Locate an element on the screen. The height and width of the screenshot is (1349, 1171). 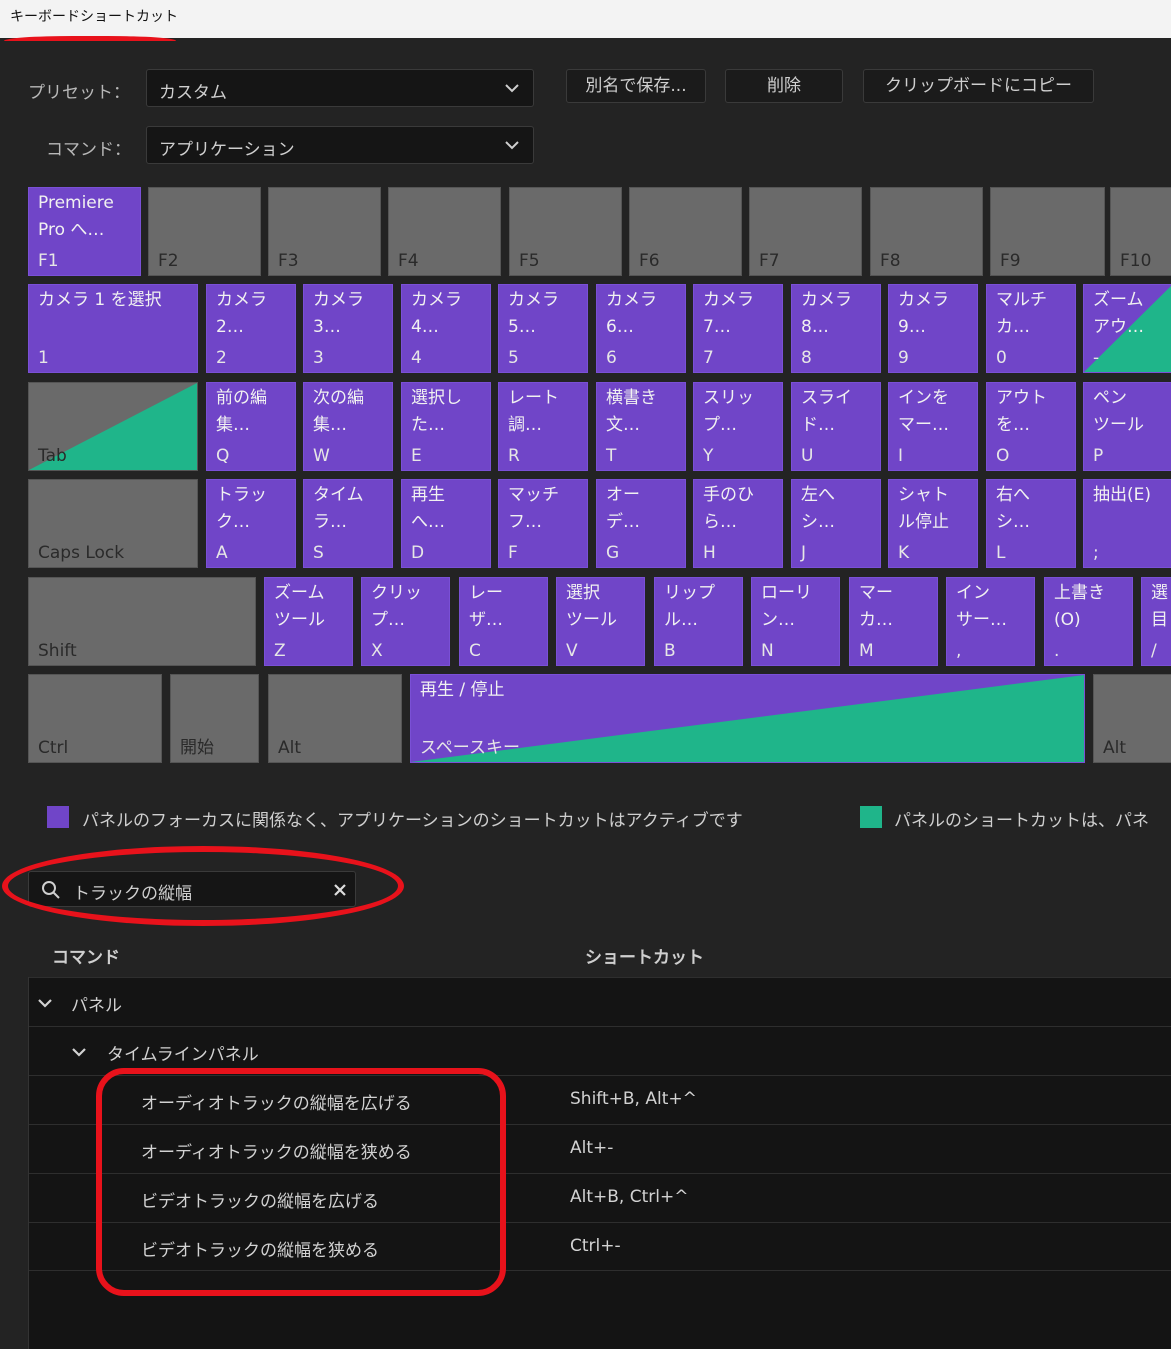
key-4: カメラ 4… 4 is located at coordinates (446, 328).